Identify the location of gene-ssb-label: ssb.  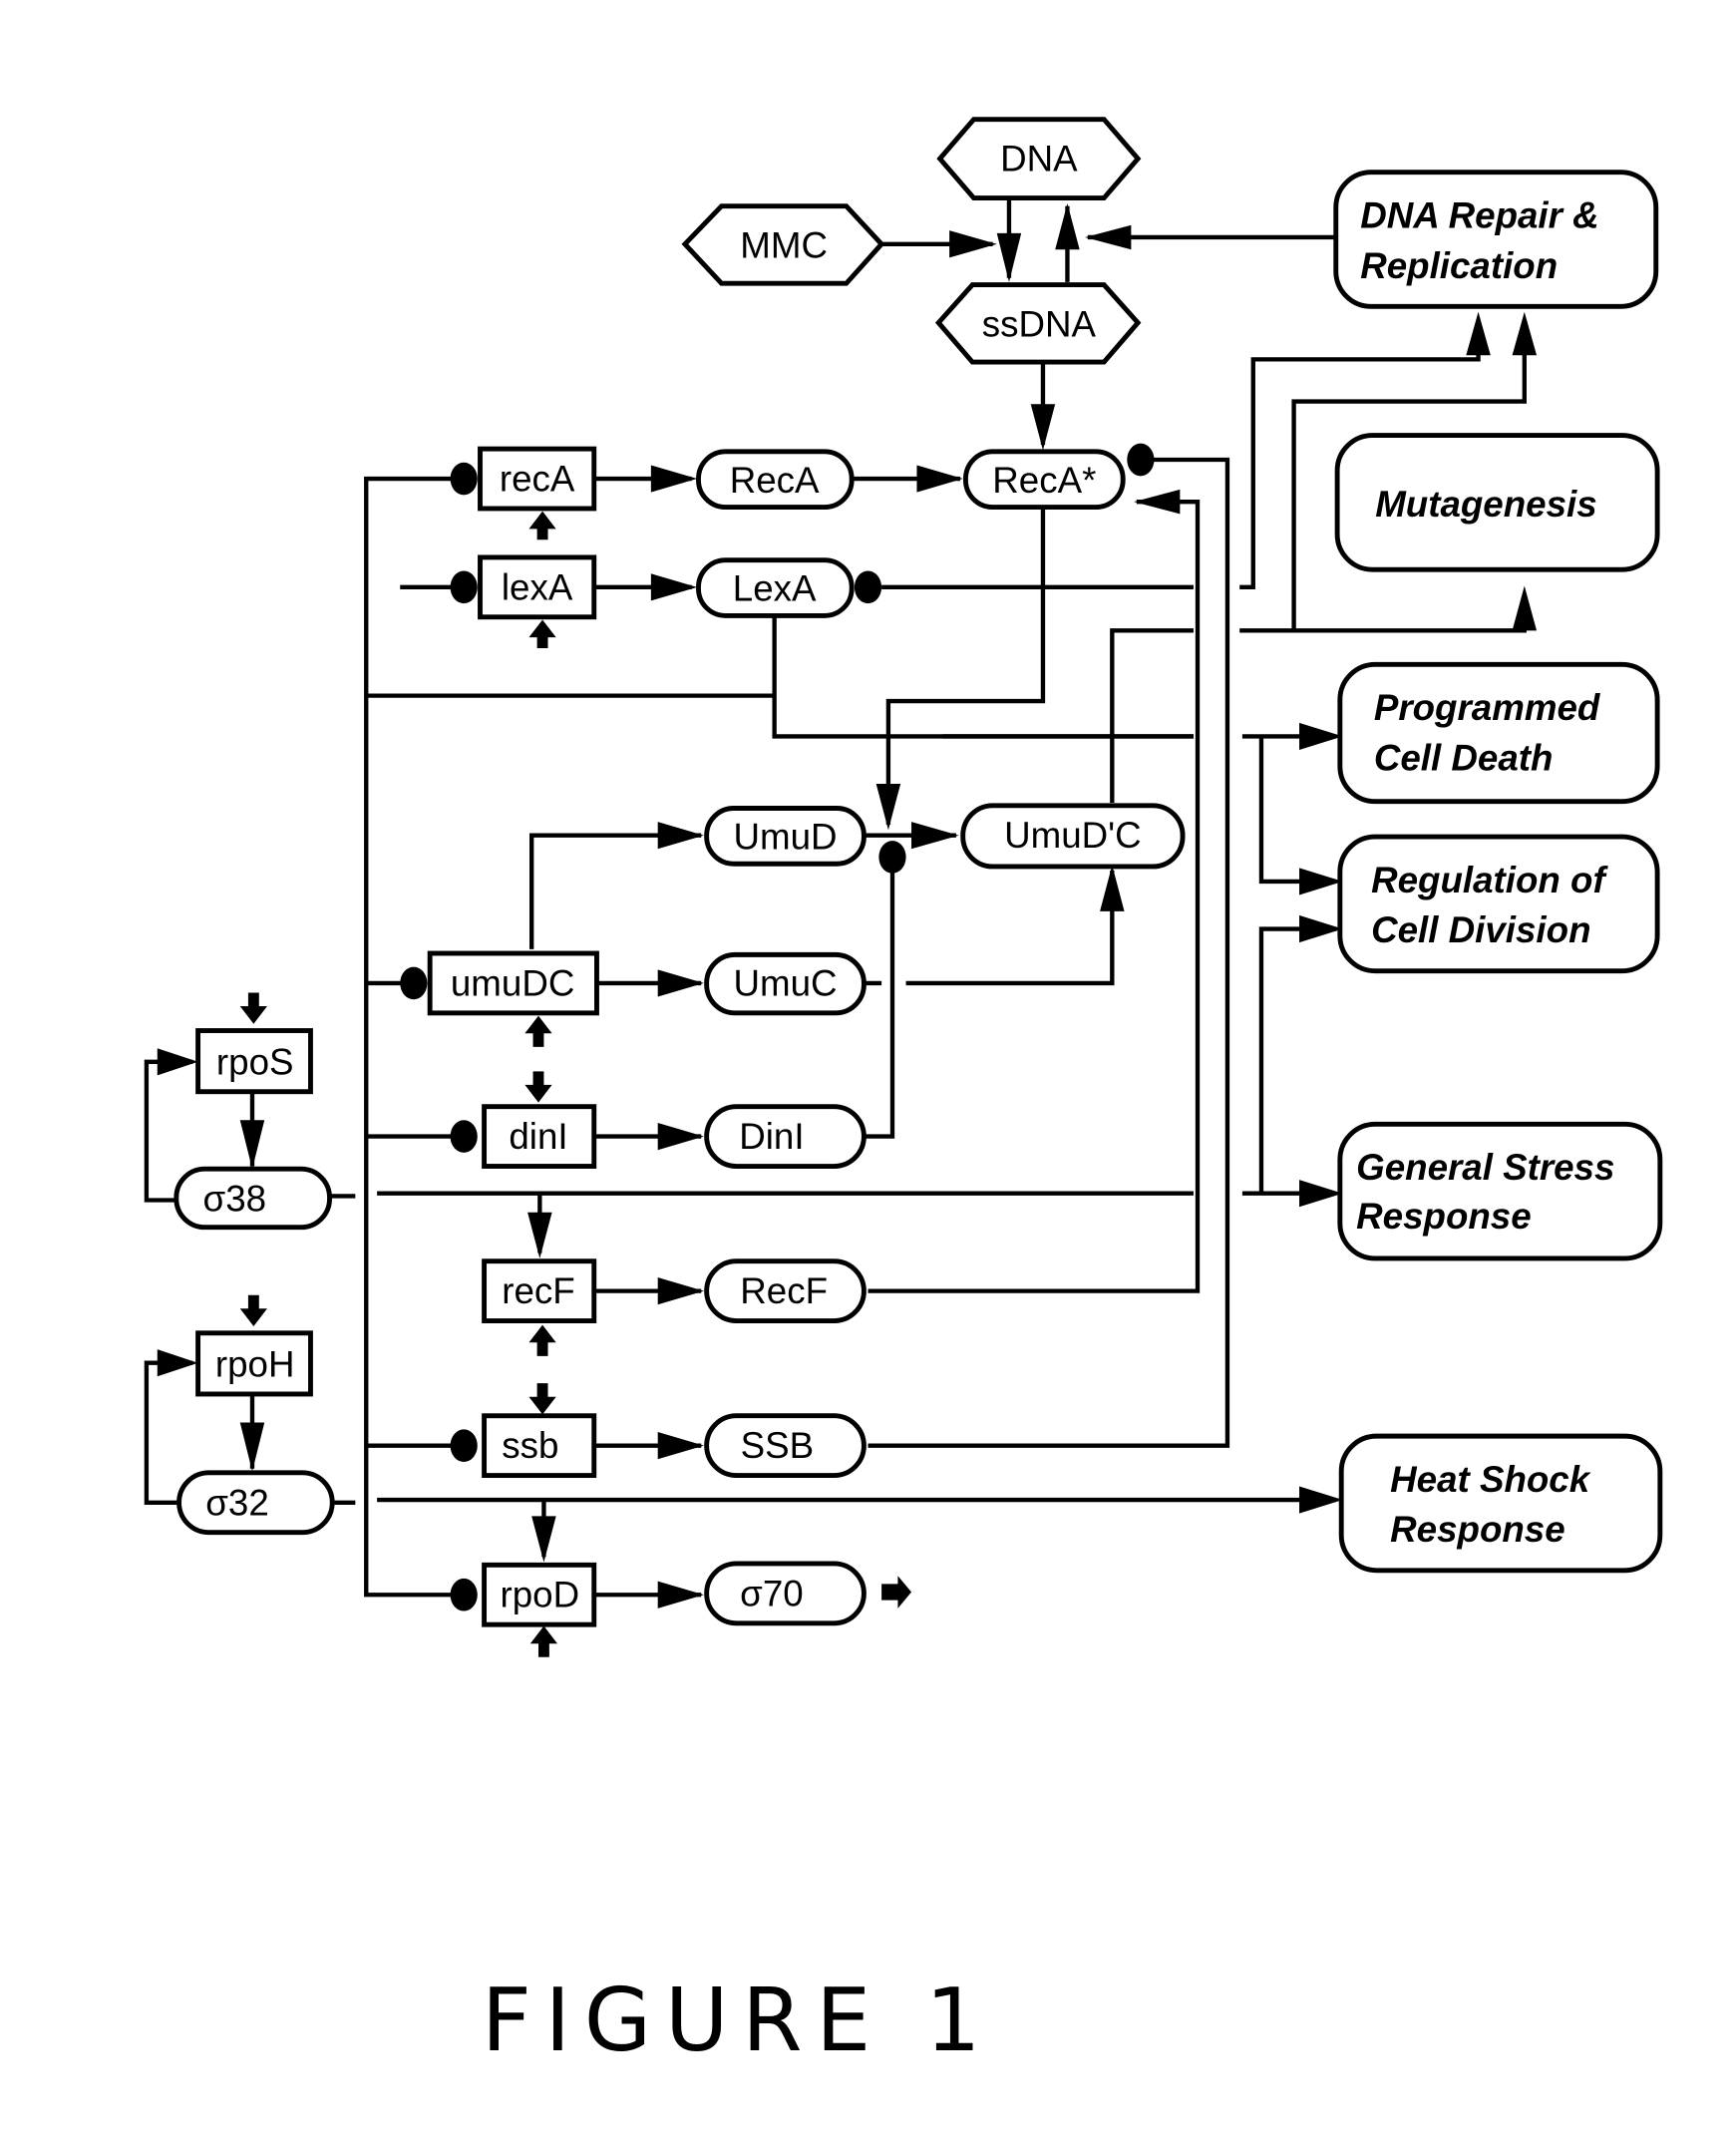
(530, 1445).